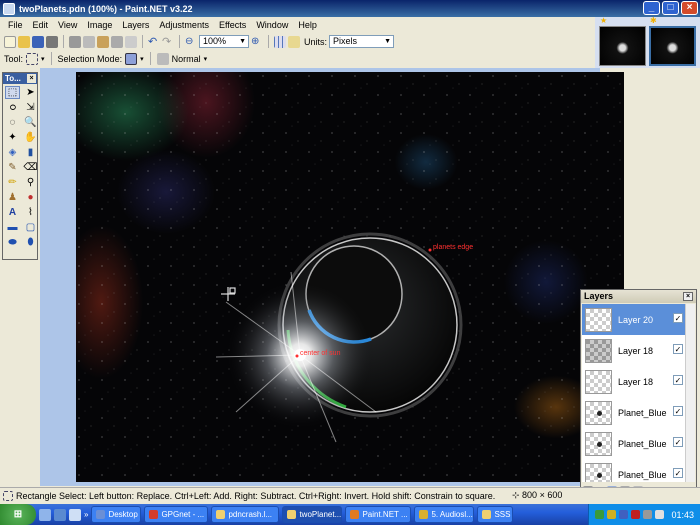  What do you see at coordinates (15, 25) in the screenshot?
I see `menu-file: File` at bounding box center [15, 25].